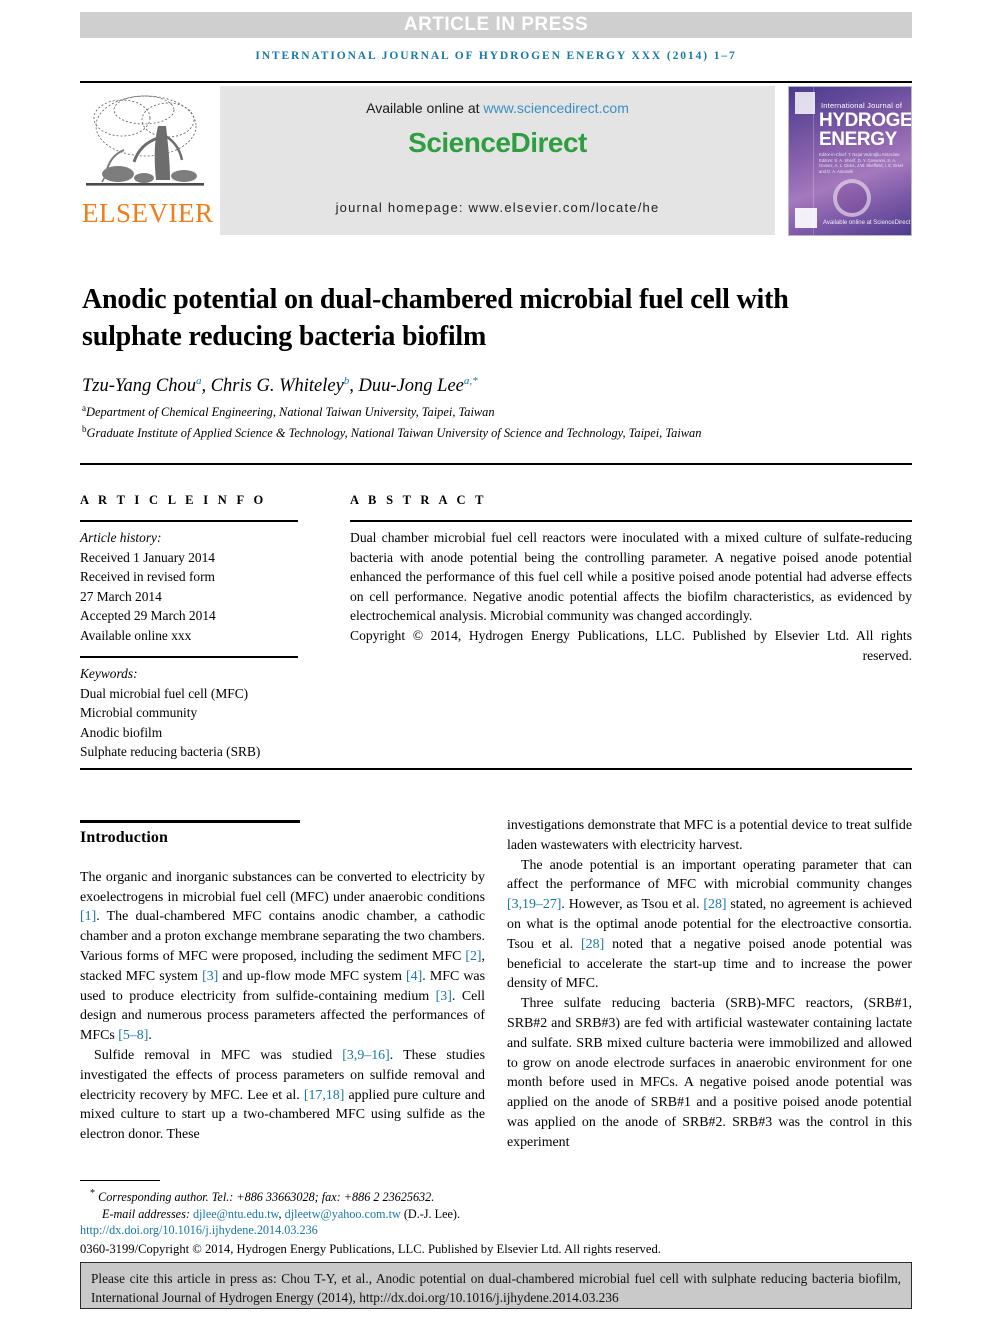 The height and width of the screenshot is (1323, 992). Describe the element at coordinates (865, 120) in the screenshot. I see `cover-title-line1: HYDROGEN` at that location.